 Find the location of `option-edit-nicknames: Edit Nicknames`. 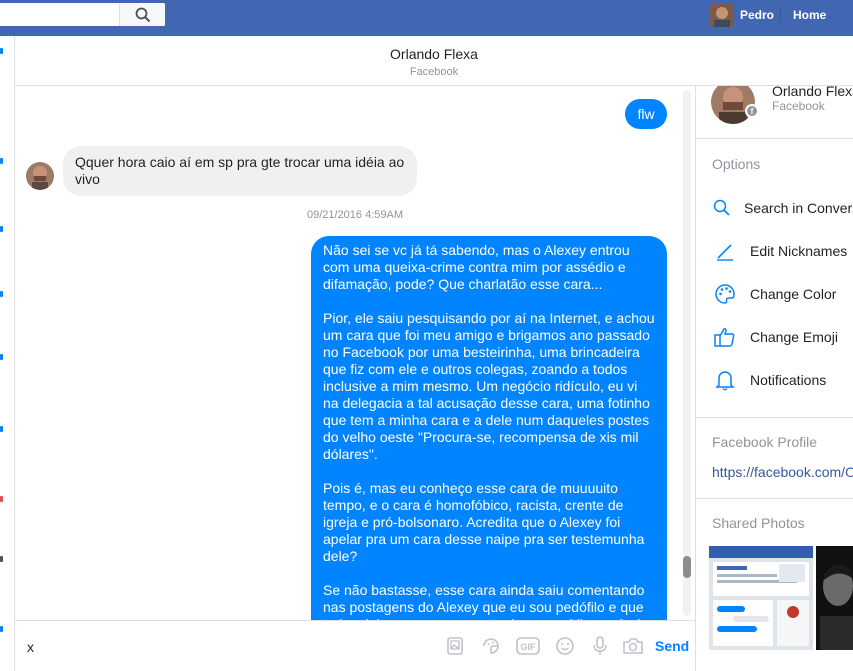

option-edit-nicknames: Edit Nicknames is located at coordinates (782, 251).